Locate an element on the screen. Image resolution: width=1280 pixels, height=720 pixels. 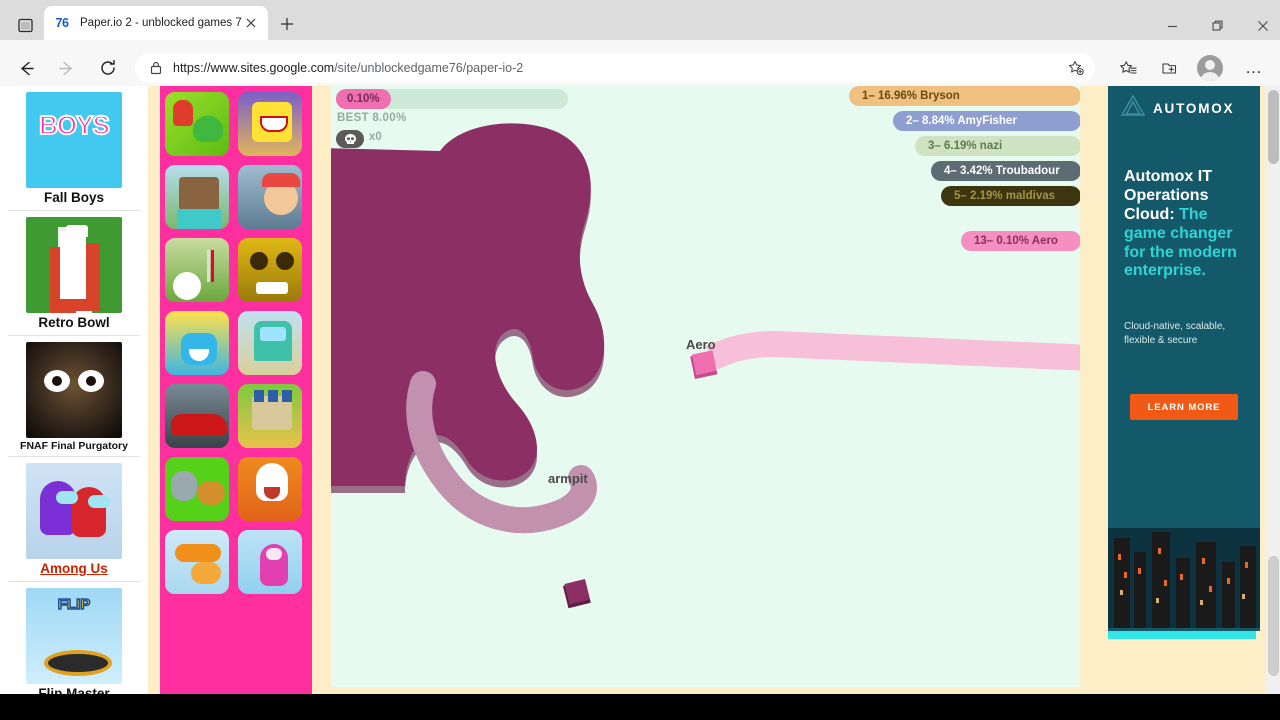
player-square-armpit is located at coordinates (576, 593).